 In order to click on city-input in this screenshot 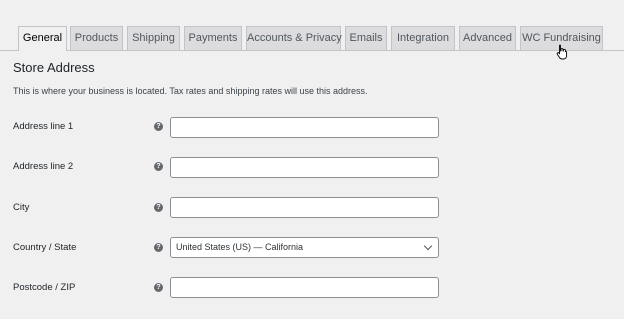, I will do `click(304, 207)`.